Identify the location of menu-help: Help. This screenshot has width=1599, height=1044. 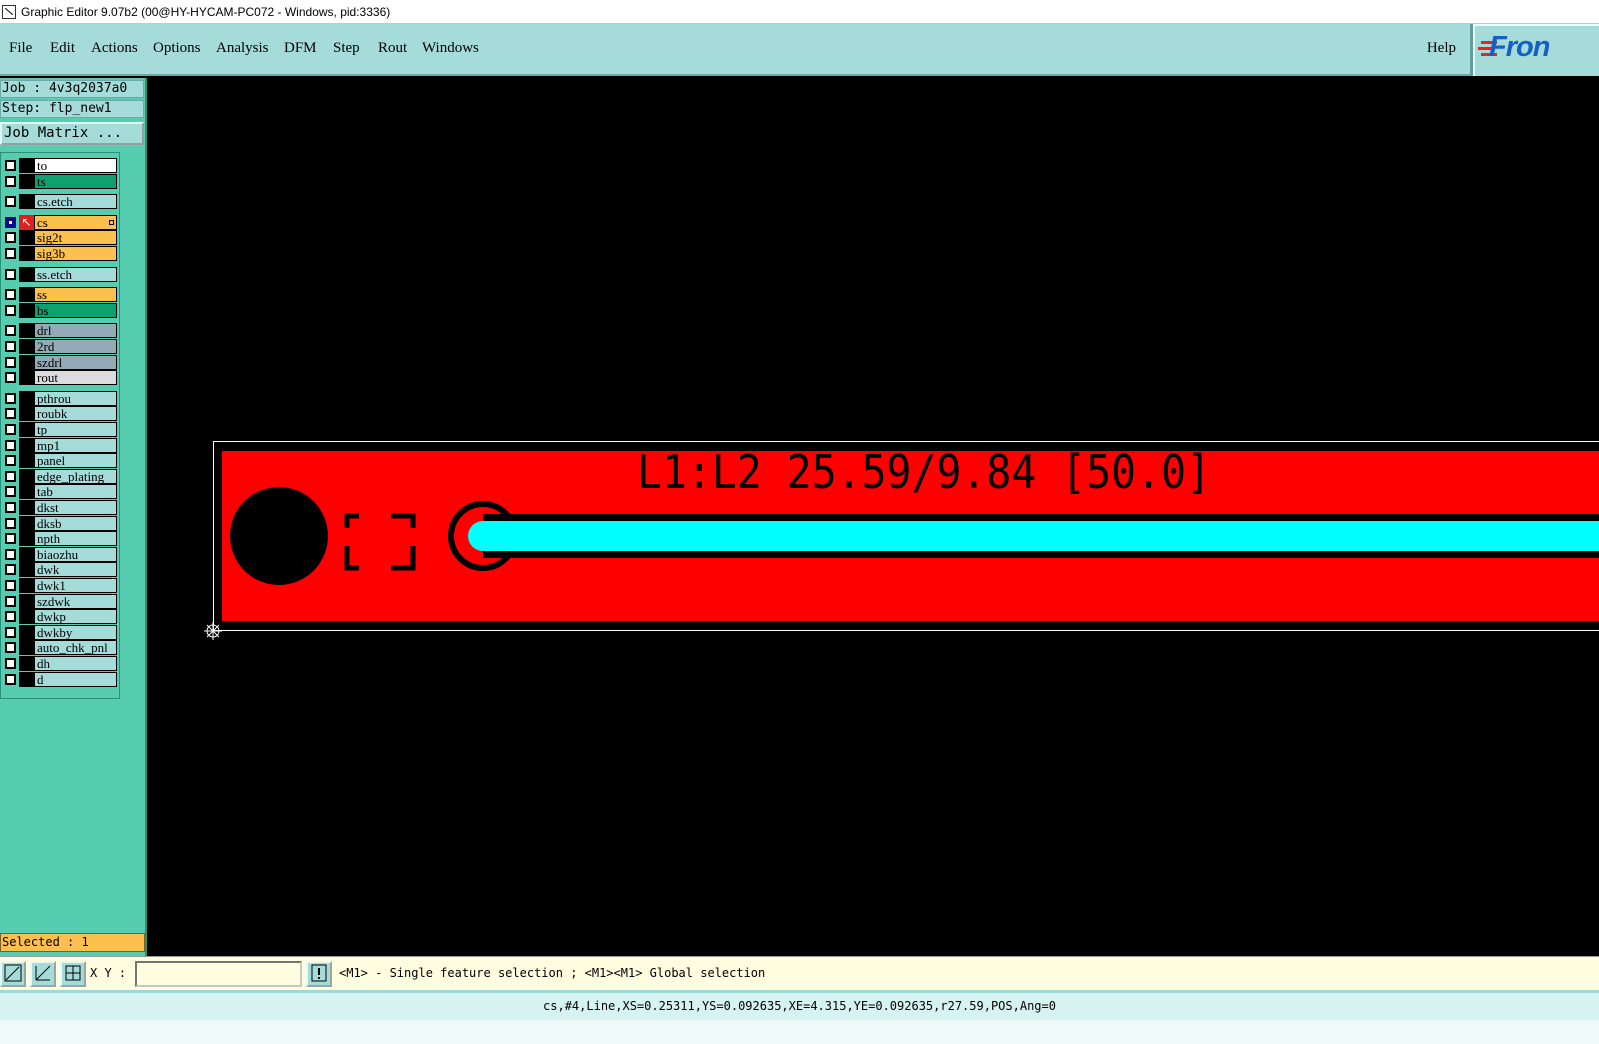
(1441, 48).